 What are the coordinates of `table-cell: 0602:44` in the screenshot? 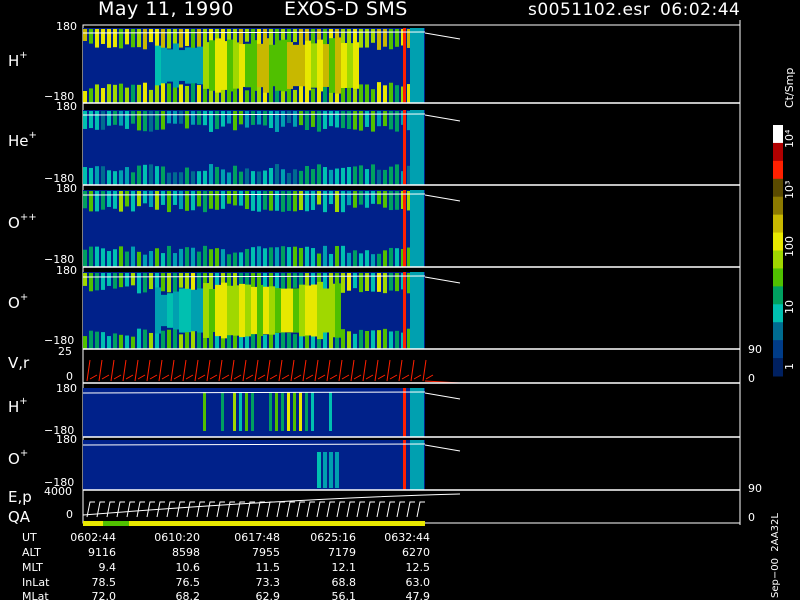 It's located at (93, 537).